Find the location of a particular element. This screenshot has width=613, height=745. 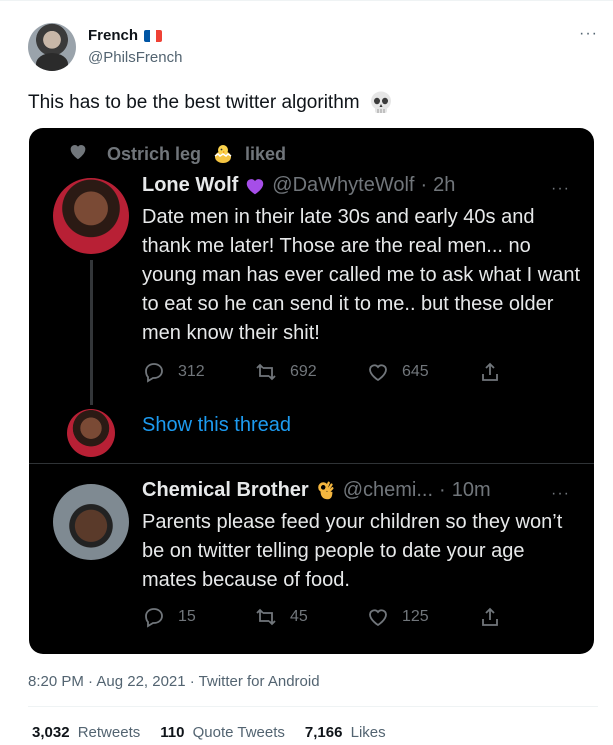

first-tweet-actions: 312 692 645 is located at coordinates (366, 372).